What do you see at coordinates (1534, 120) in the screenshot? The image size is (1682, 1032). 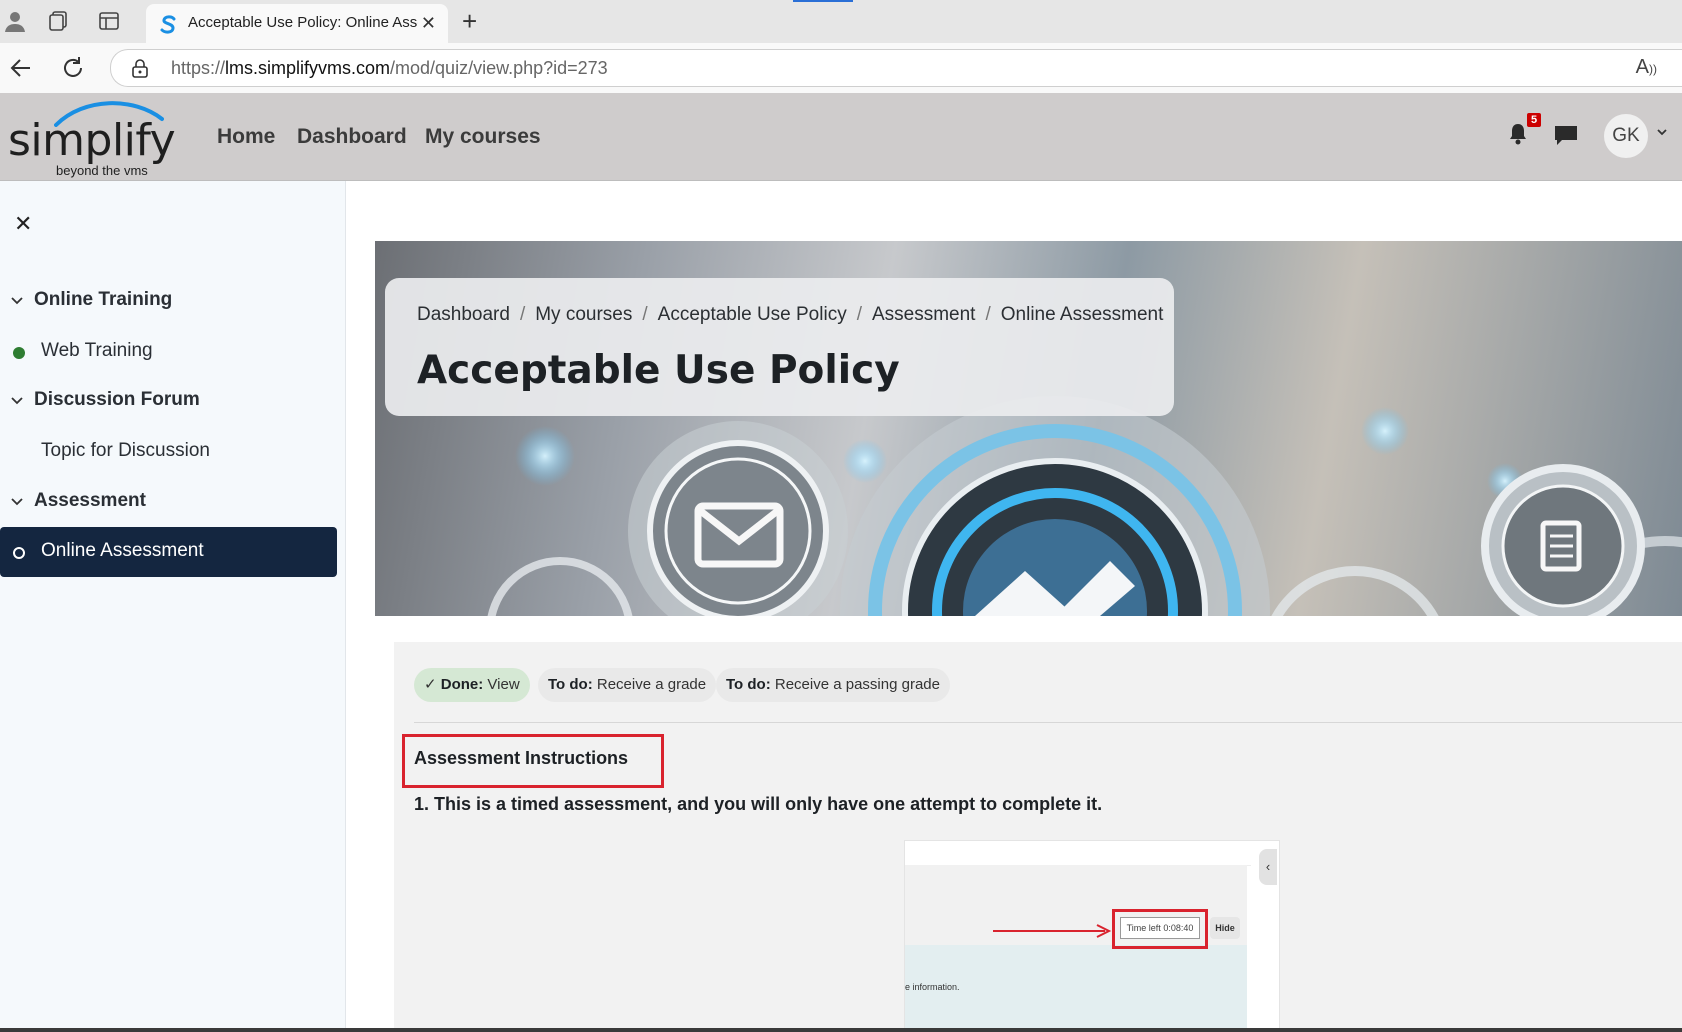 I see `notification-count-badge: 5` at bounding box center [1534, 120].